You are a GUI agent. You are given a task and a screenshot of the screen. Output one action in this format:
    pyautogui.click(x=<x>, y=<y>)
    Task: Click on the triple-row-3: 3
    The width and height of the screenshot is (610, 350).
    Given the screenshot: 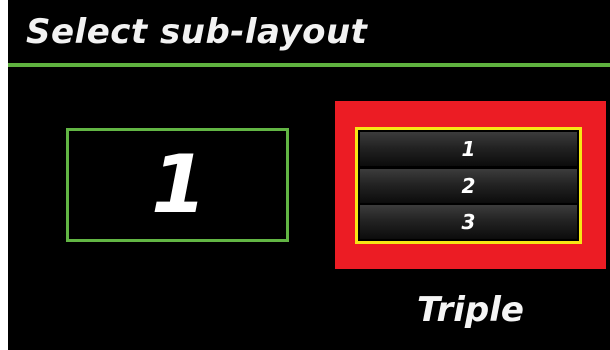 What is the action you would take?
    pyautogui.click(x=468, y=222)
    